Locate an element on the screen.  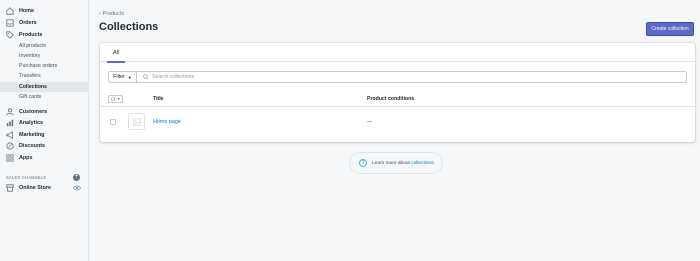
sidebar-subitem-purchase-orders: Purchase orders is located at coordinates (44, 66).